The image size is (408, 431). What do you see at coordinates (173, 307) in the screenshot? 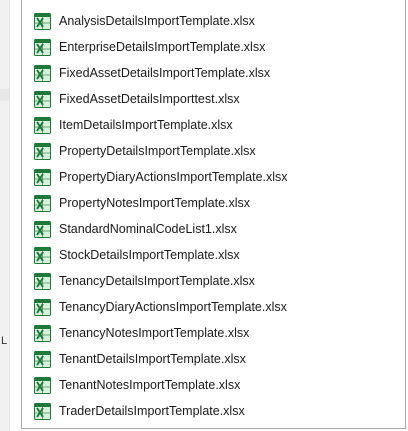
I see `file-name: TenancyDiaryActionsImportTemplate.xlsx` at bounding box center [173, 307].